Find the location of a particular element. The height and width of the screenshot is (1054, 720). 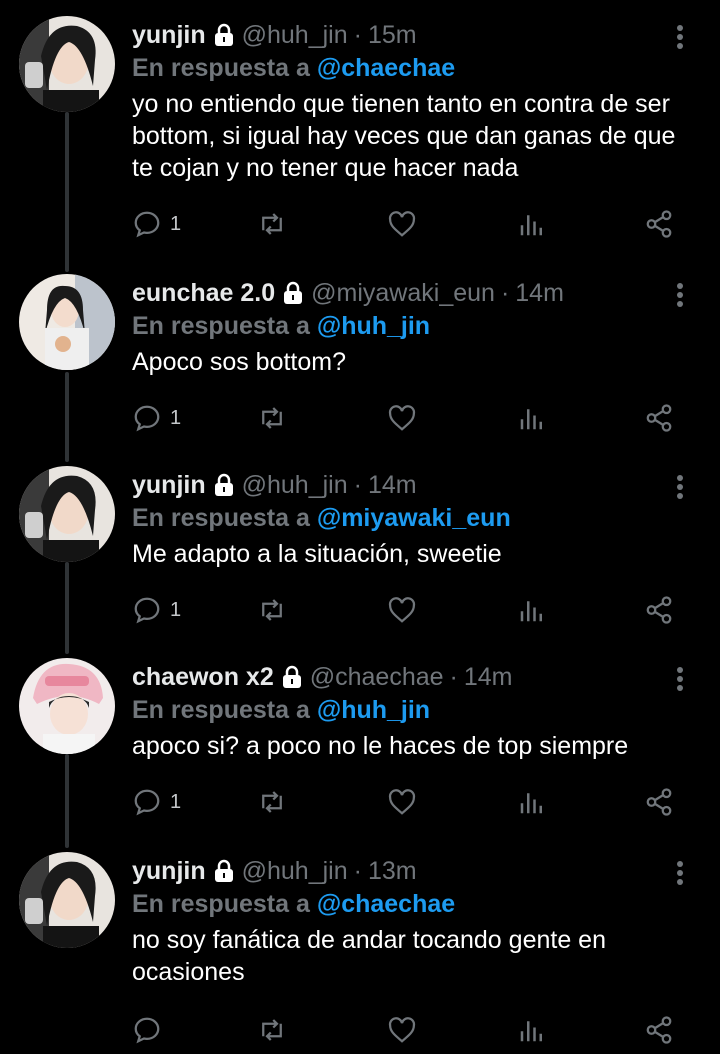

reply-context: En respuesta a @chaechae is located at coordinates (406, 904).